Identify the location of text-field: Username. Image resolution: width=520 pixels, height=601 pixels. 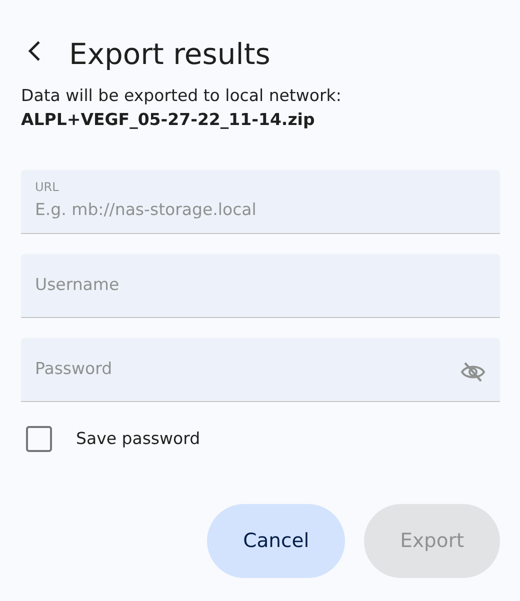
(260, 286).